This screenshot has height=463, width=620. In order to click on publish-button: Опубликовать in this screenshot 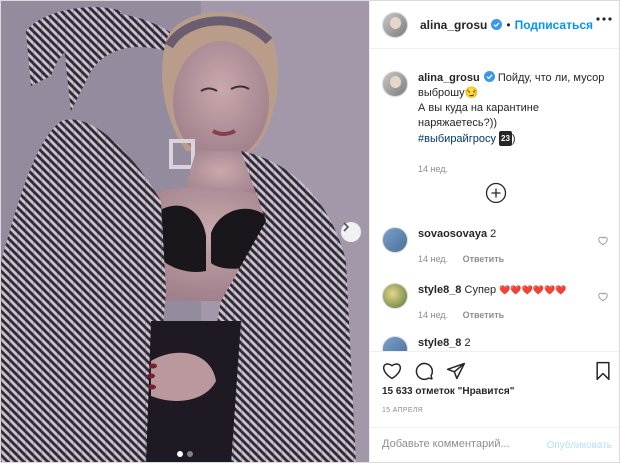, I will do `click(579, 445)`.